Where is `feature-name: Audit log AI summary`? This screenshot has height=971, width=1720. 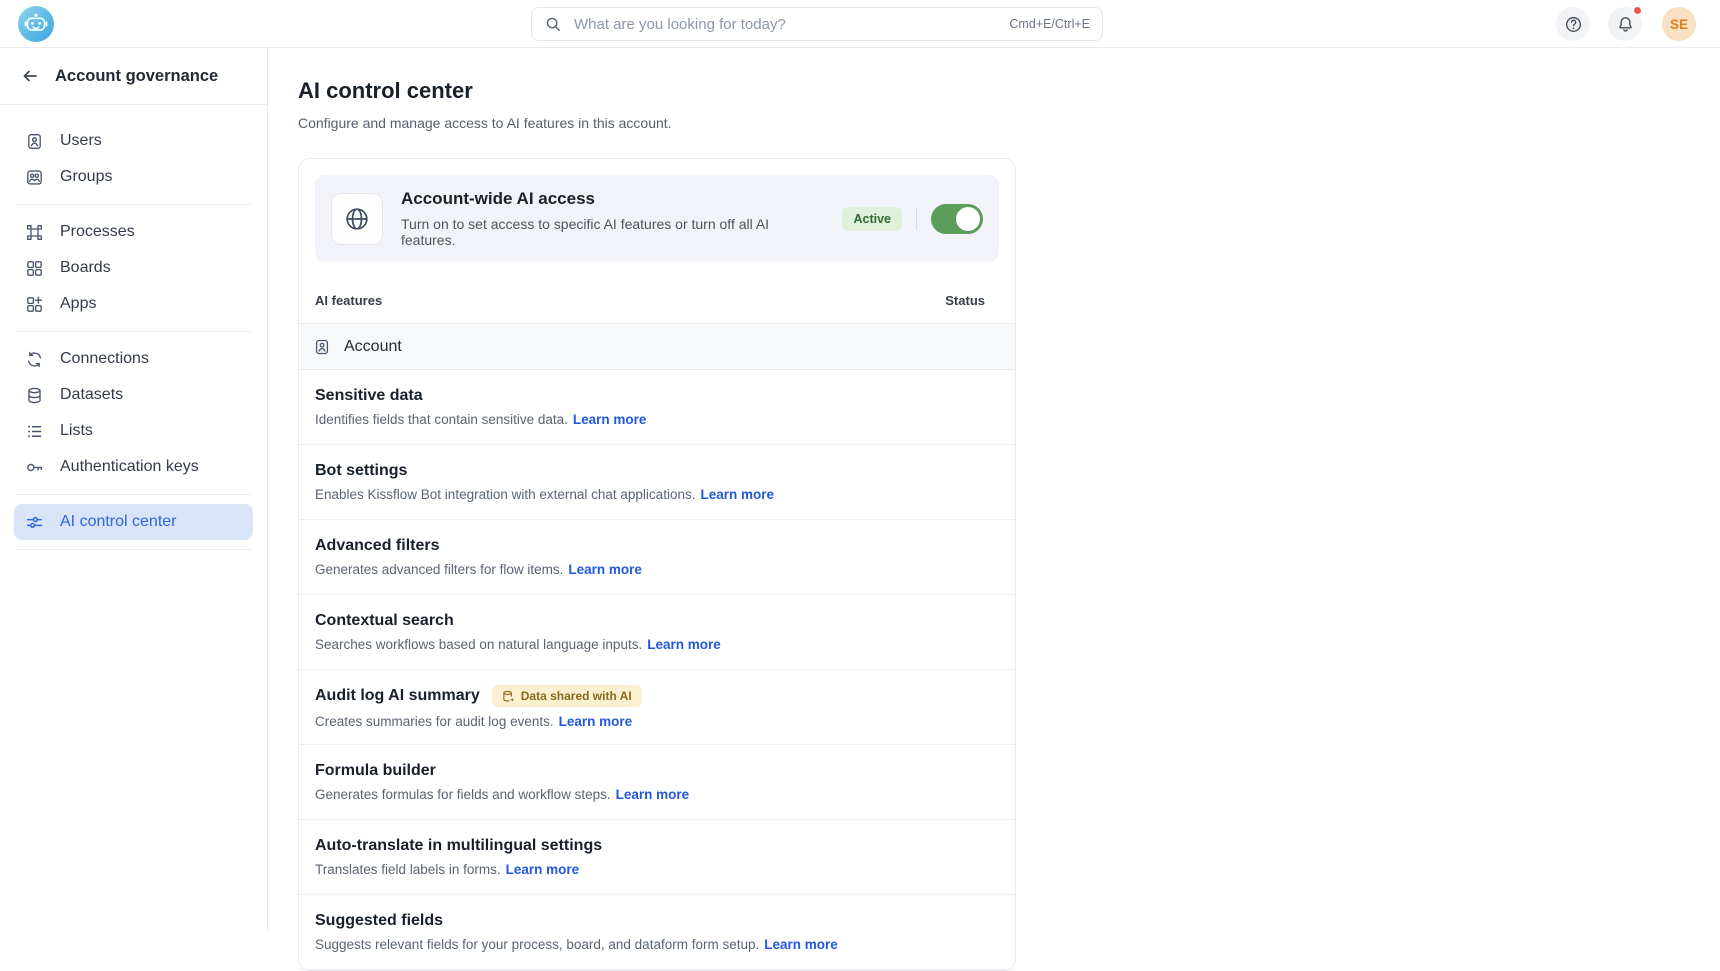
feature-name: Audit log AI summary is located at coordinates (397, 696).